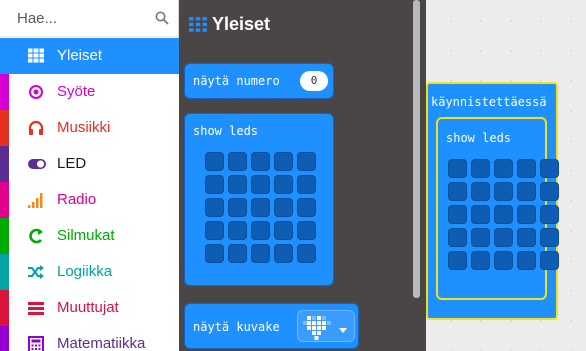  Describe the element at coordinates (36, 200) in the screenshot. I see `signal-bars-icon` at that location.